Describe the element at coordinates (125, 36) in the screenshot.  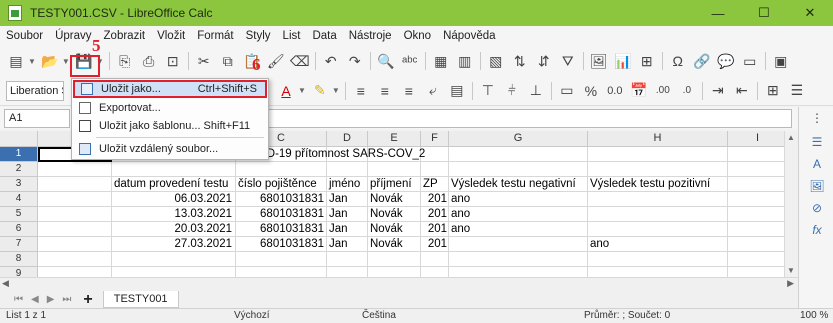
I see `menu-zobrazit: Zobrazit` at that location.